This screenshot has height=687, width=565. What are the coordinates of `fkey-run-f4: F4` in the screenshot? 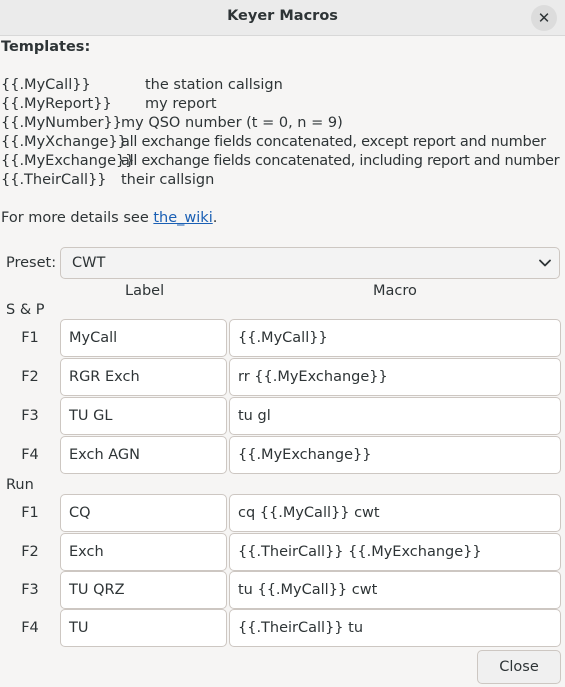 It's located at (30, 628).